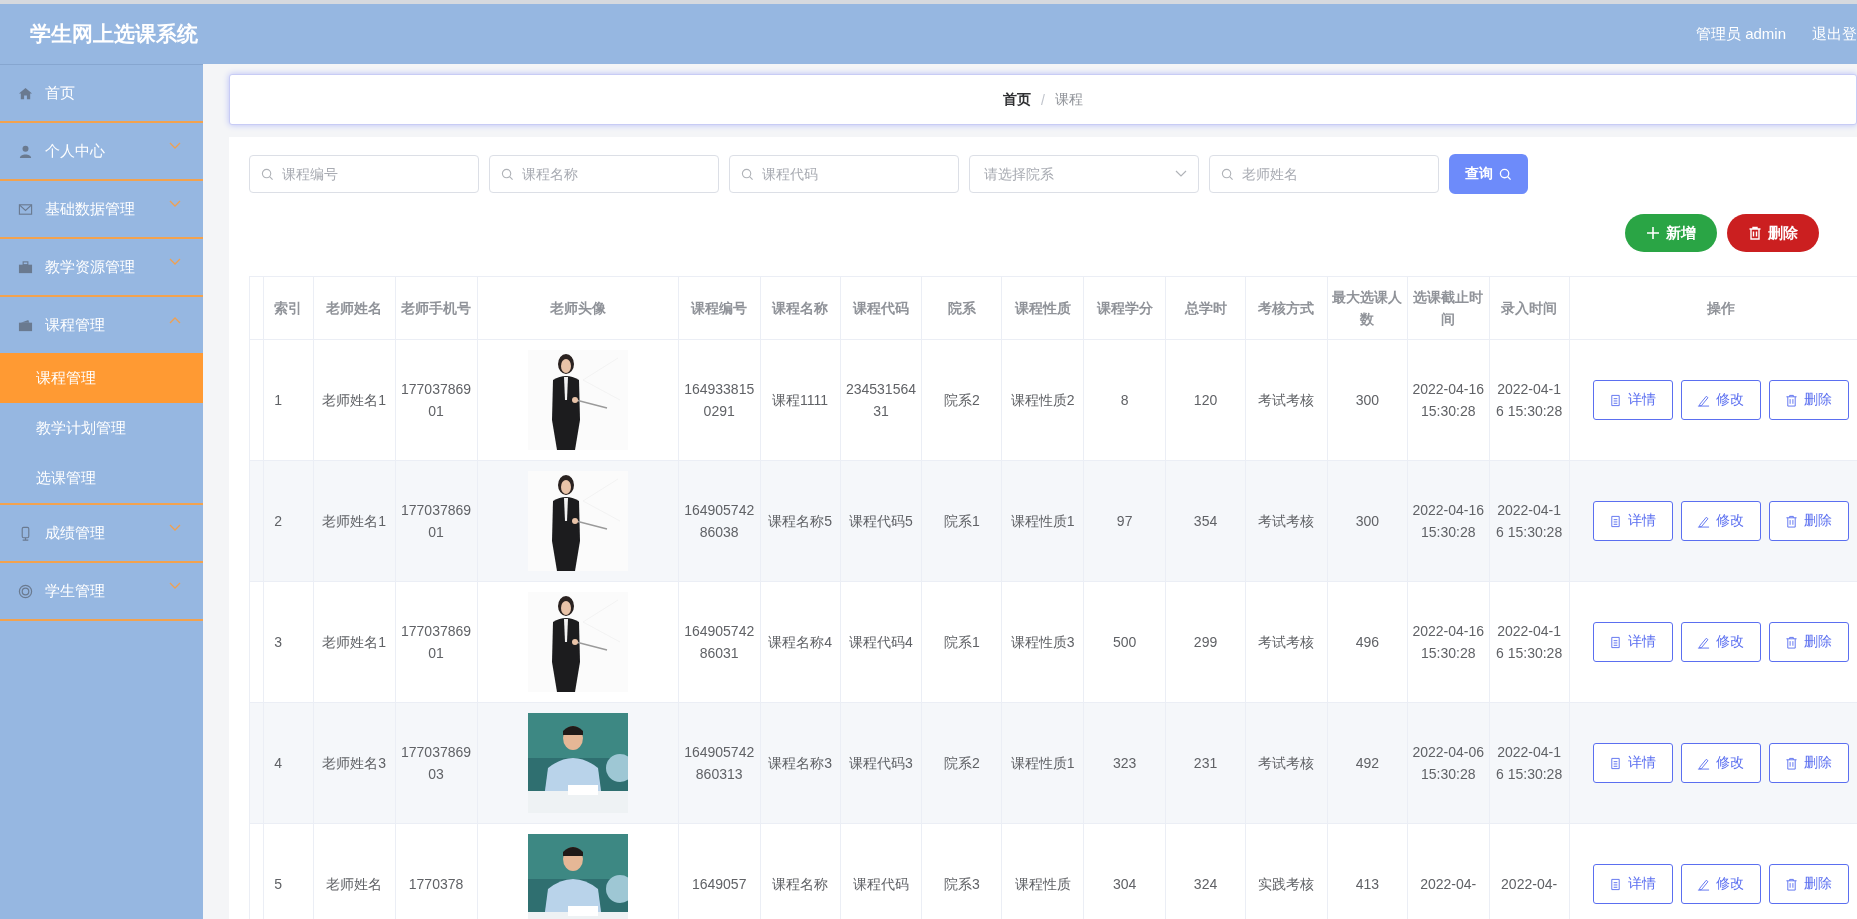 Image resolution: width=1857 pixels, height=919 pixels. I want to click on table-cell: 课程代码4, so click(881, 642).